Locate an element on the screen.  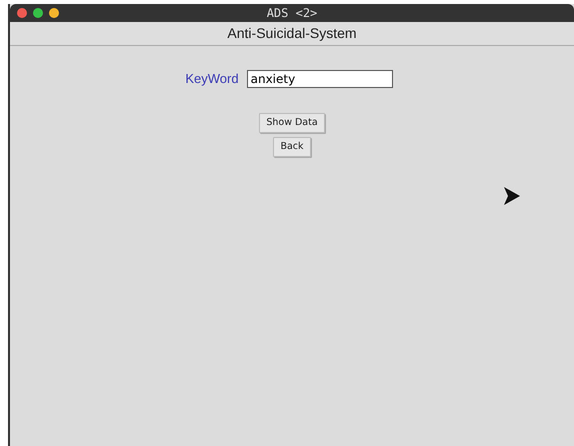
minimize-button is located at coordinates (54, 13).